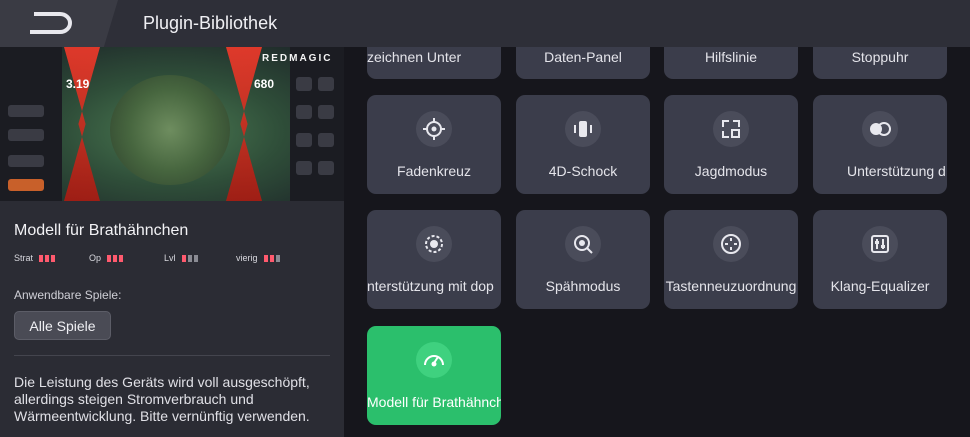  I want to click on plugin-tile-hunt-mode: Jagdmodus, so click(731, 144).